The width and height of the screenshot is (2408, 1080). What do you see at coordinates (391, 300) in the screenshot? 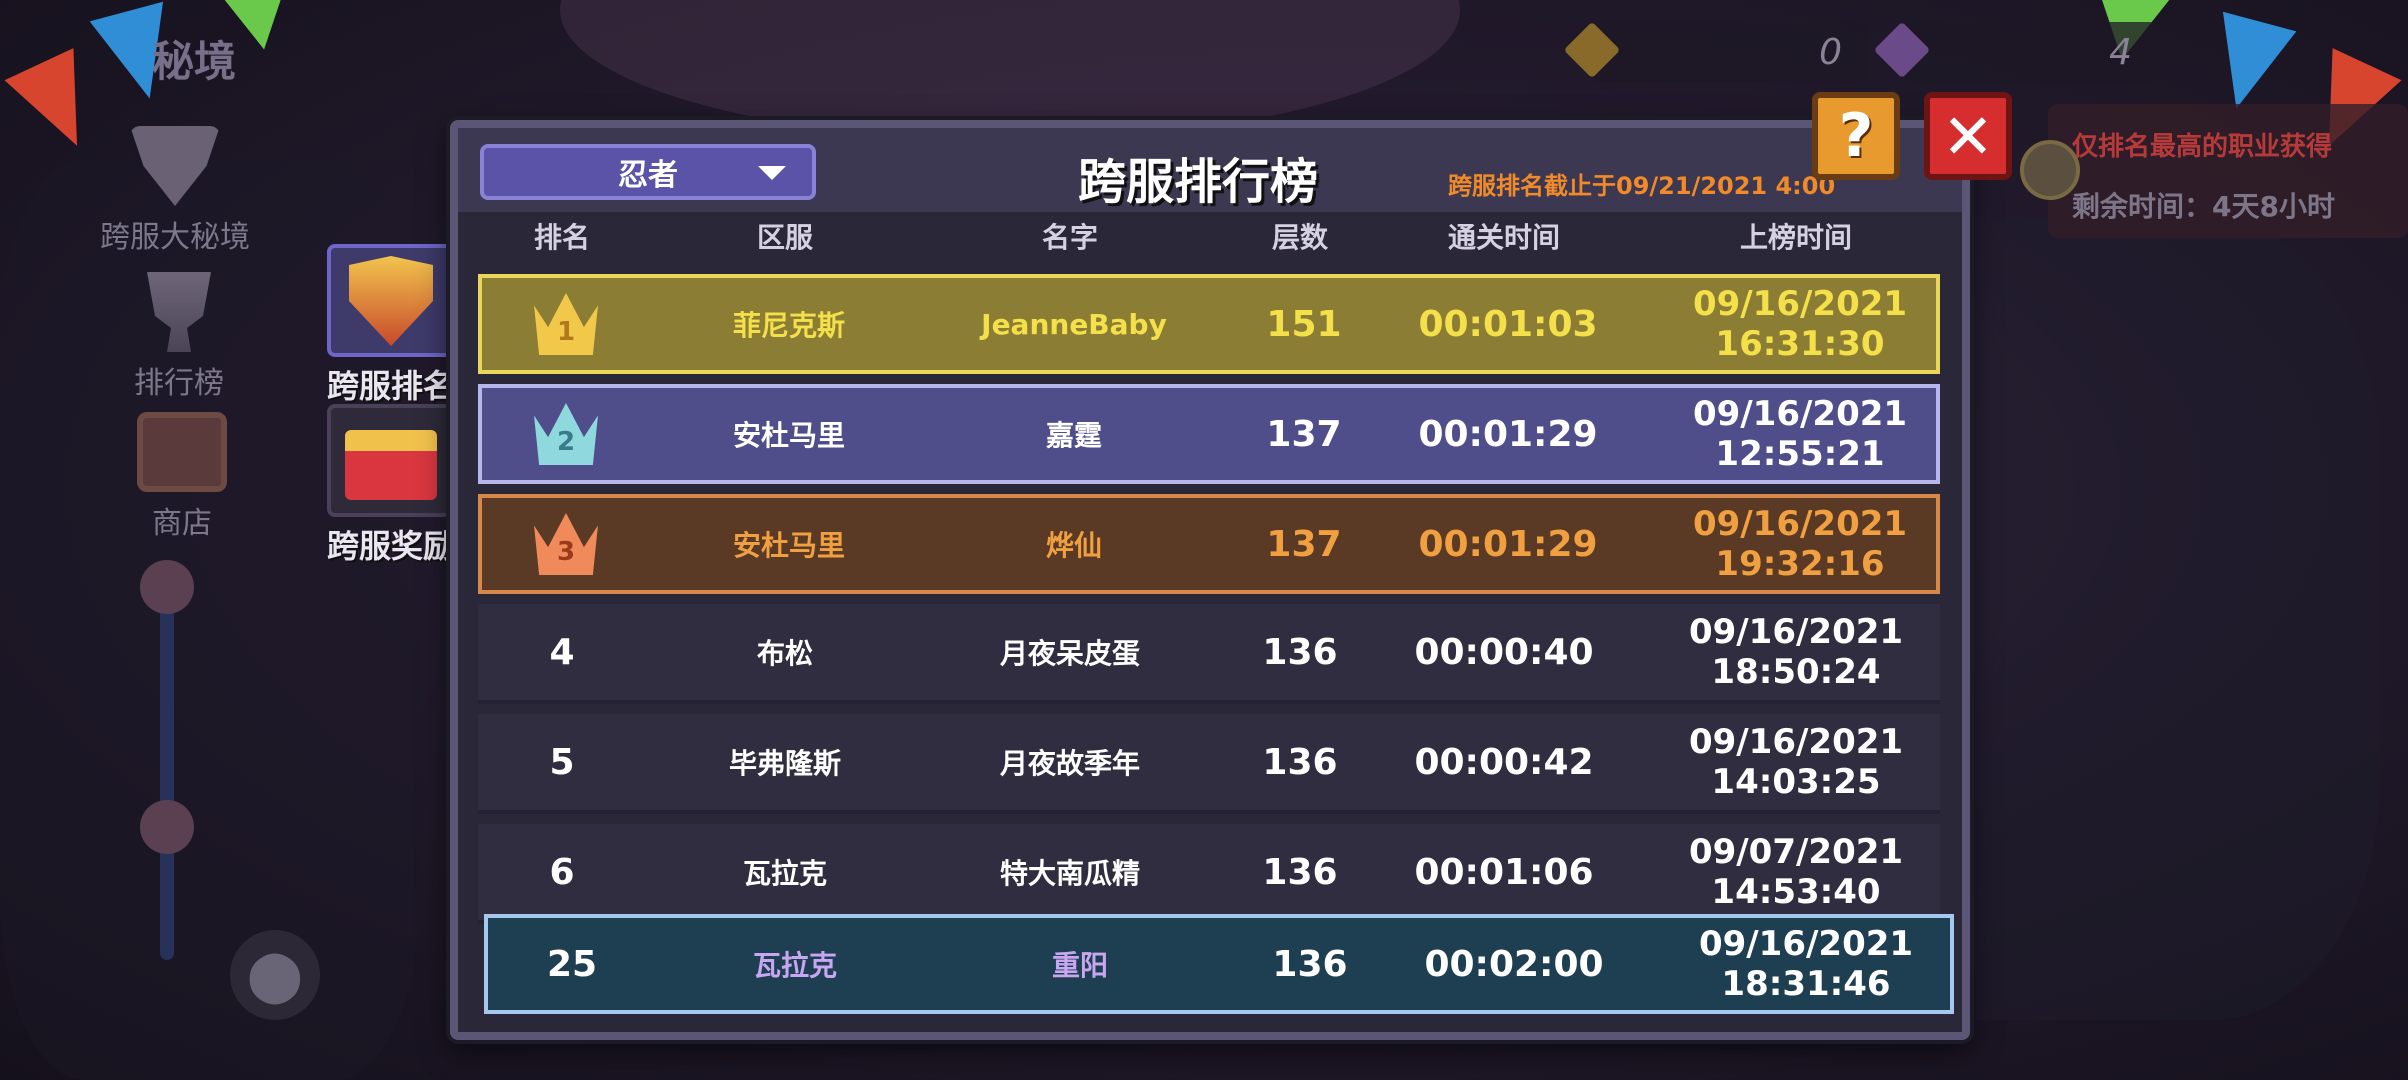
I see `shield-emblem-icon` at bounding box center [391, 300].